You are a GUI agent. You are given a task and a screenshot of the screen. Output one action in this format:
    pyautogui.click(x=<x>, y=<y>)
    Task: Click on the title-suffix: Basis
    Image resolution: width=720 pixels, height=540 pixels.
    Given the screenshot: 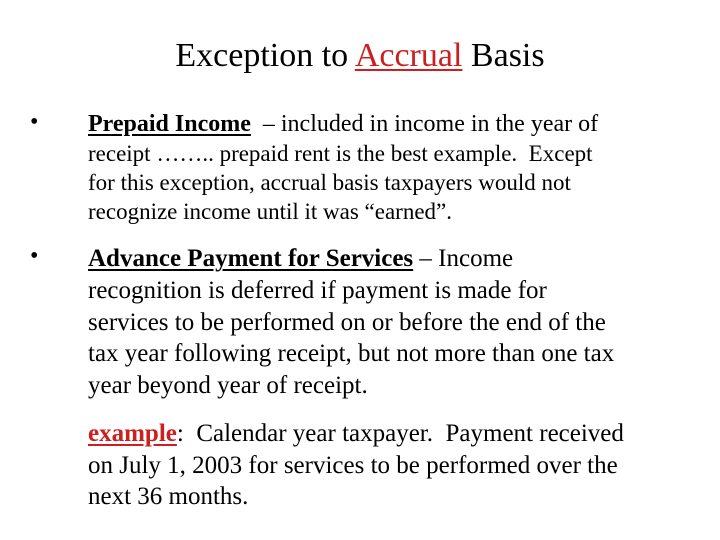 What is the action you would take?
    pyautogui.click(x=503, y=55)
    